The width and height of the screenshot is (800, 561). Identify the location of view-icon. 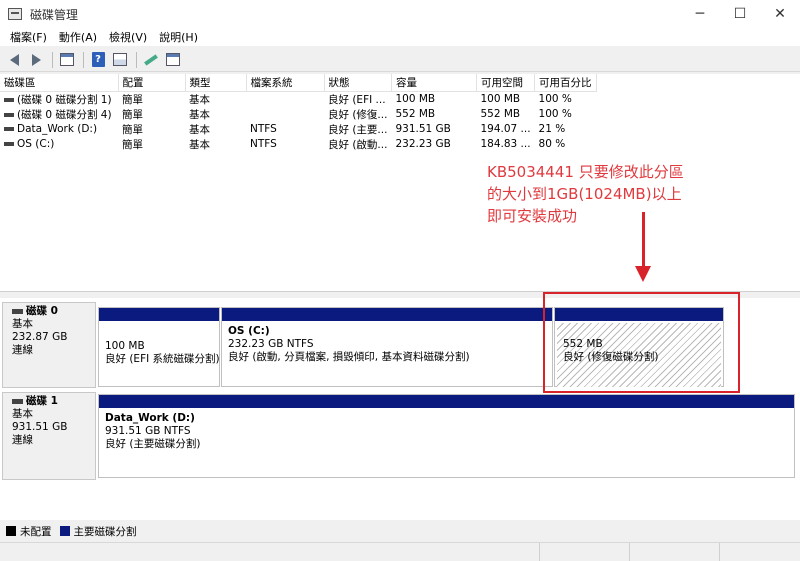
(120, 59).